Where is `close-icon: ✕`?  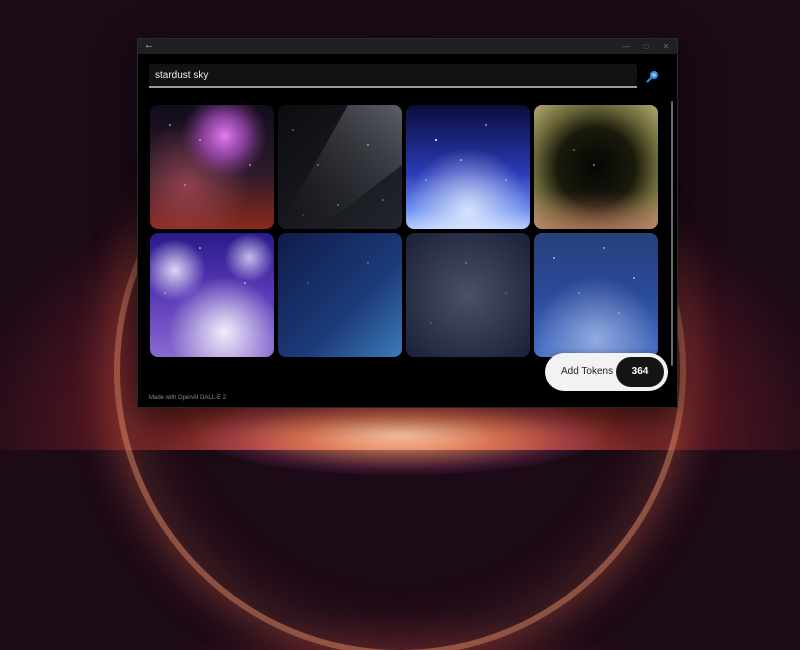
close-icon: ✕ is located at coordinates (666, 47).